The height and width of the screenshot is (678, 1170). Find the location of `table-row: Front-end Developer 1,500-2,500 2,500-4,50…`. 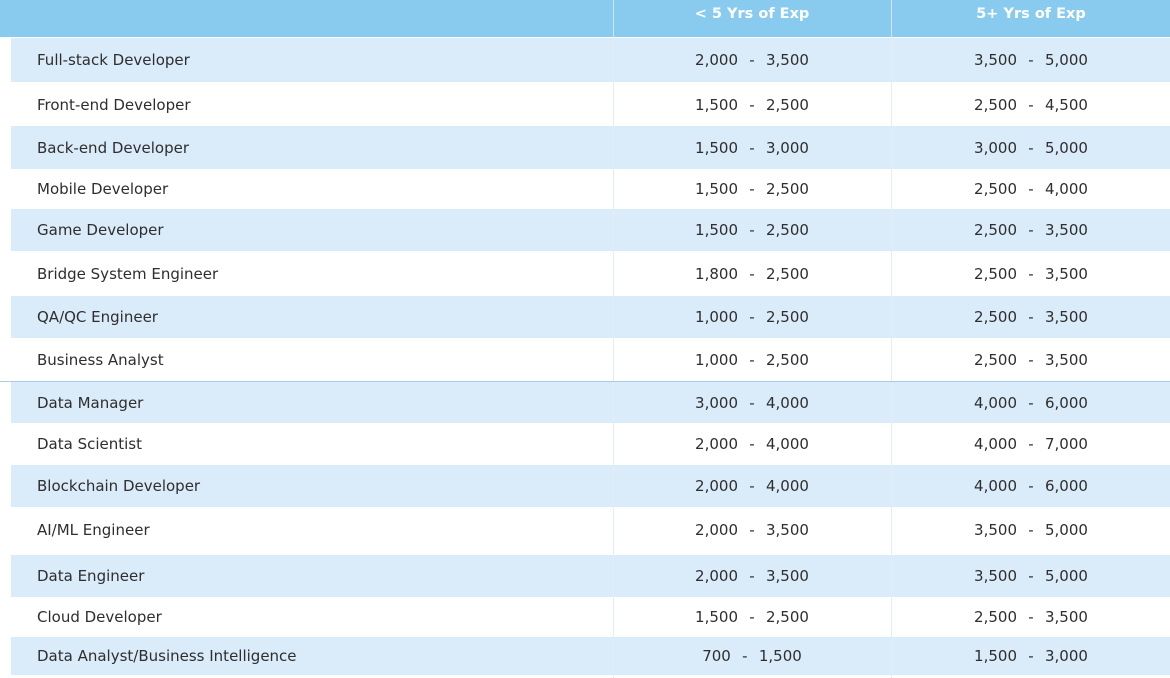

table-row: Front-end Developer 1,500-2,500 2,500-4,50… is located at coordinates (585, 104).